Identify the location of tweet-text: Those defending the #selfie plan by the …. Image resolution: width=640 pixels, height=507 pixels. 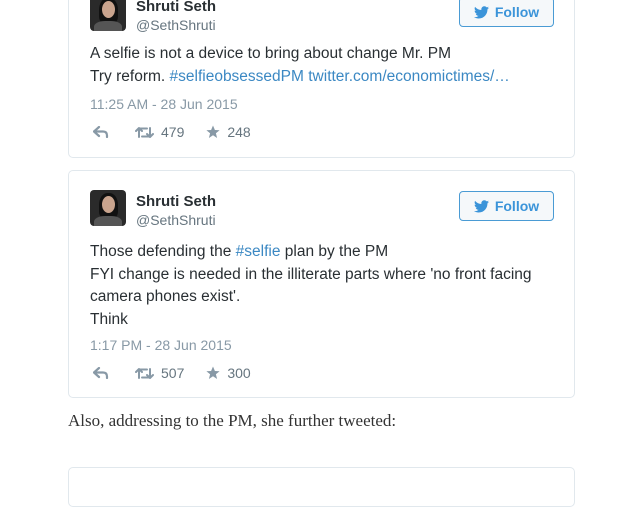
(325, 286).